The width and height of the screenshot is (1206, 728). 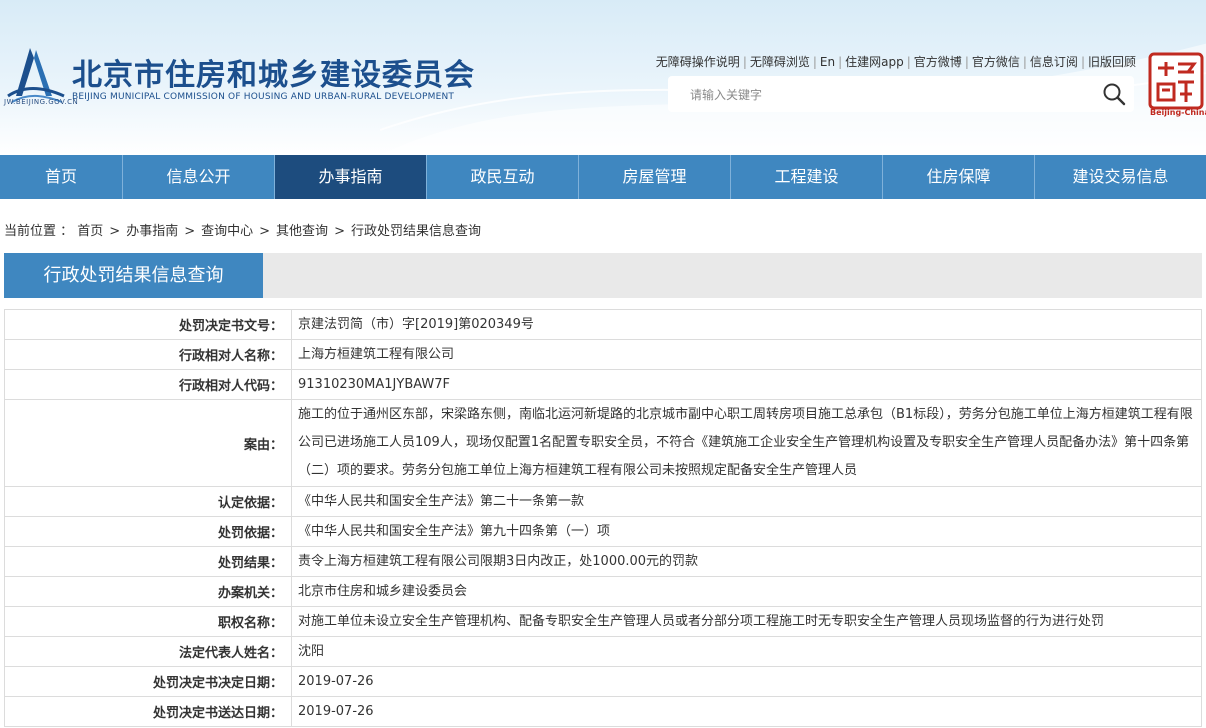 What do you see at coordinates (41, 102) in the screenshot?
I see `logo-url-text: JW.BEIJING.GOV.CN` at bounding box center [41, 102].